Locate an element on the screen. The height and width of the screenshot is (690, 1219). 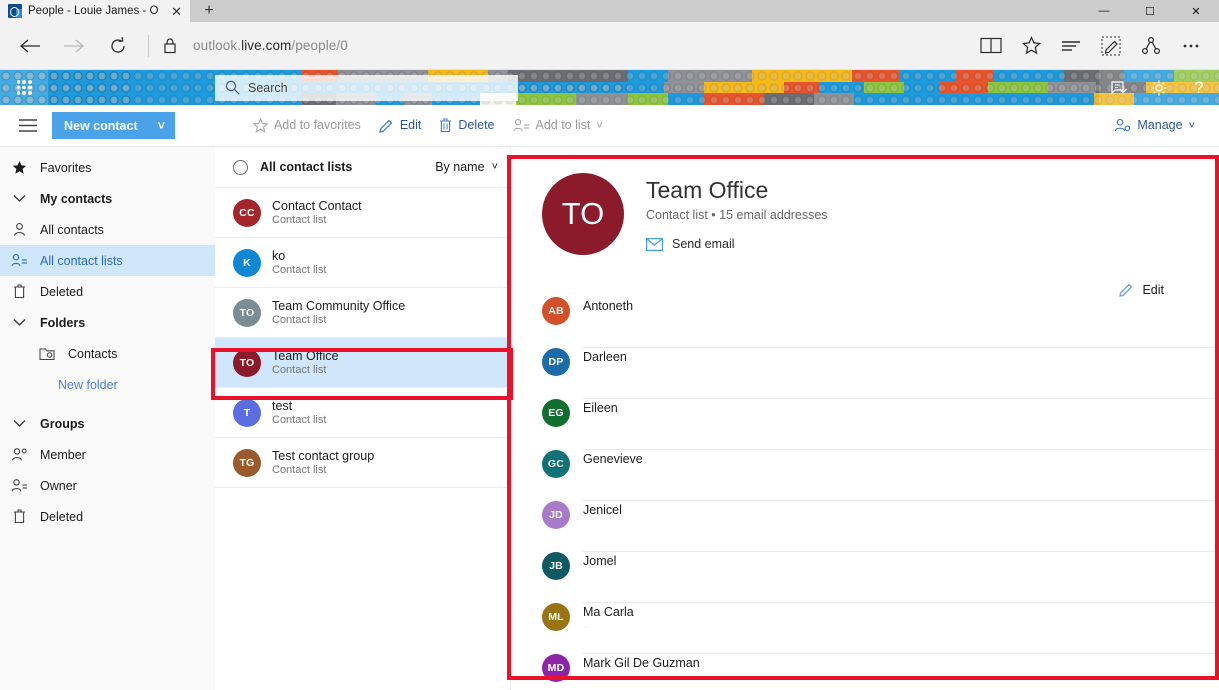
delete-button: Delete is located at coordinates (466, 125).